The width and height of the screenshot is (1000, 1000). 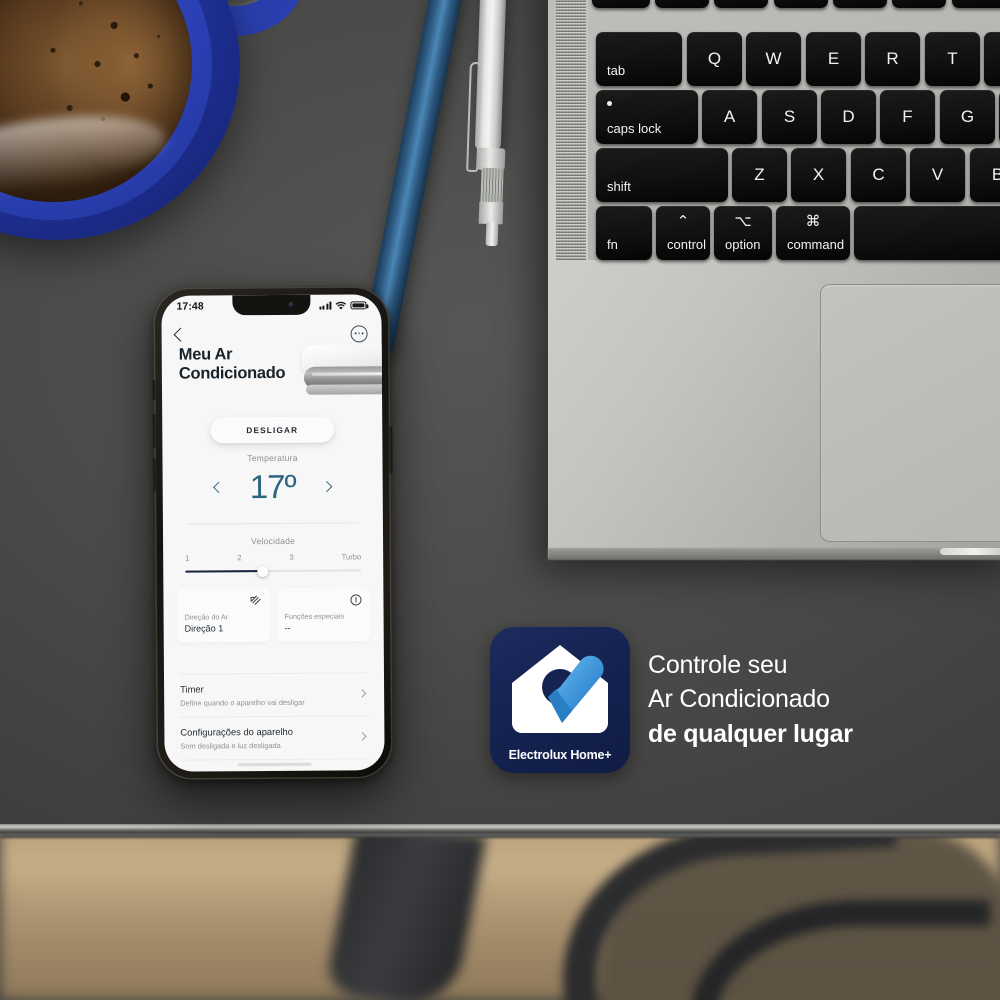 What do you see at coordinates (687, 244) in the screenshot?
I see `key-label: control` at bounding box center [687, 244].